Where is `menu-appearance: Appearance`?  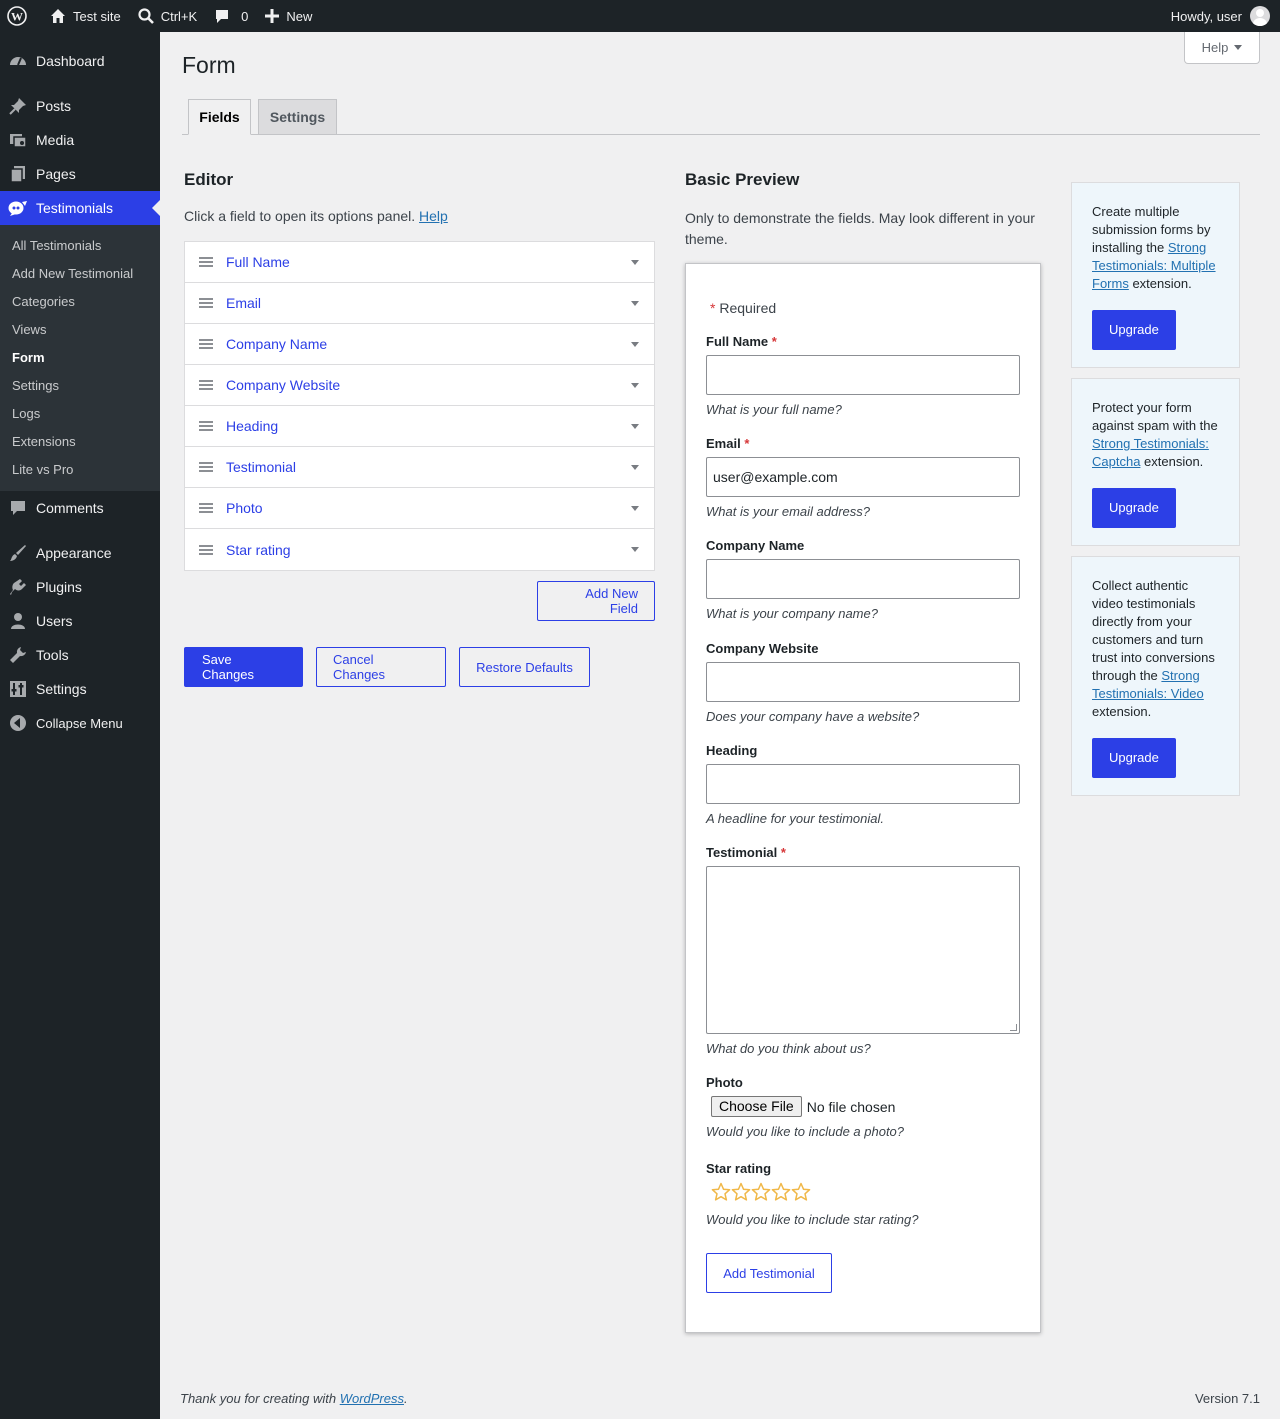
menu-appearance: Appearance is located at coordinates (80, 553).